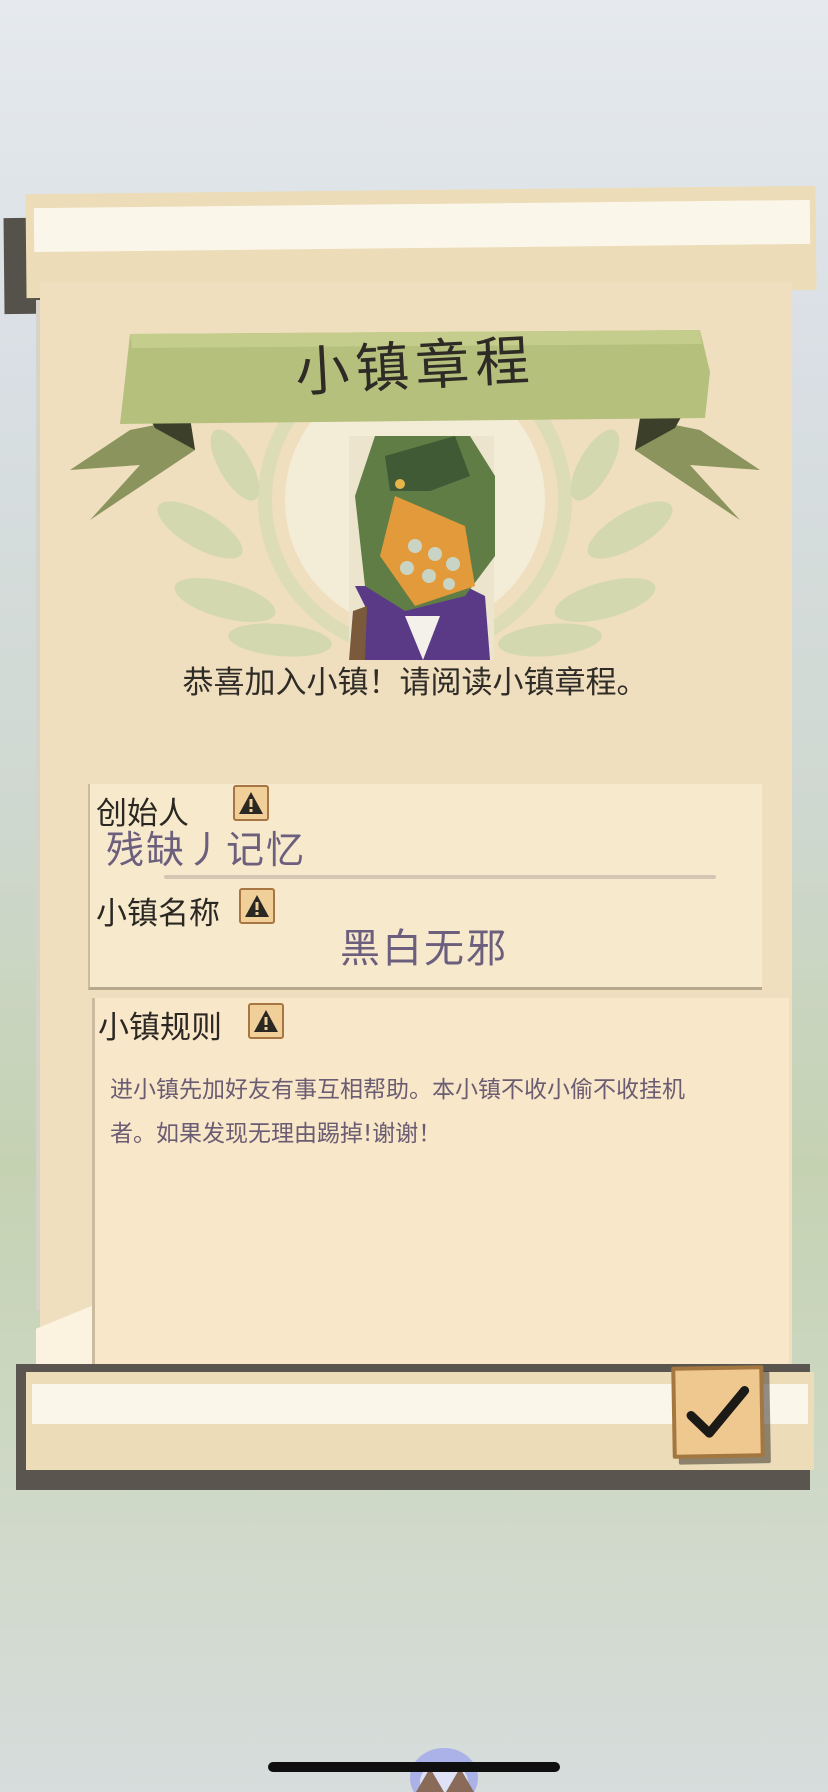 This screenshot has width=828, height=1792. What do you see at coordinates (440, 877) in the screenshot?
I see `divider` at bounding box center [440, 877].